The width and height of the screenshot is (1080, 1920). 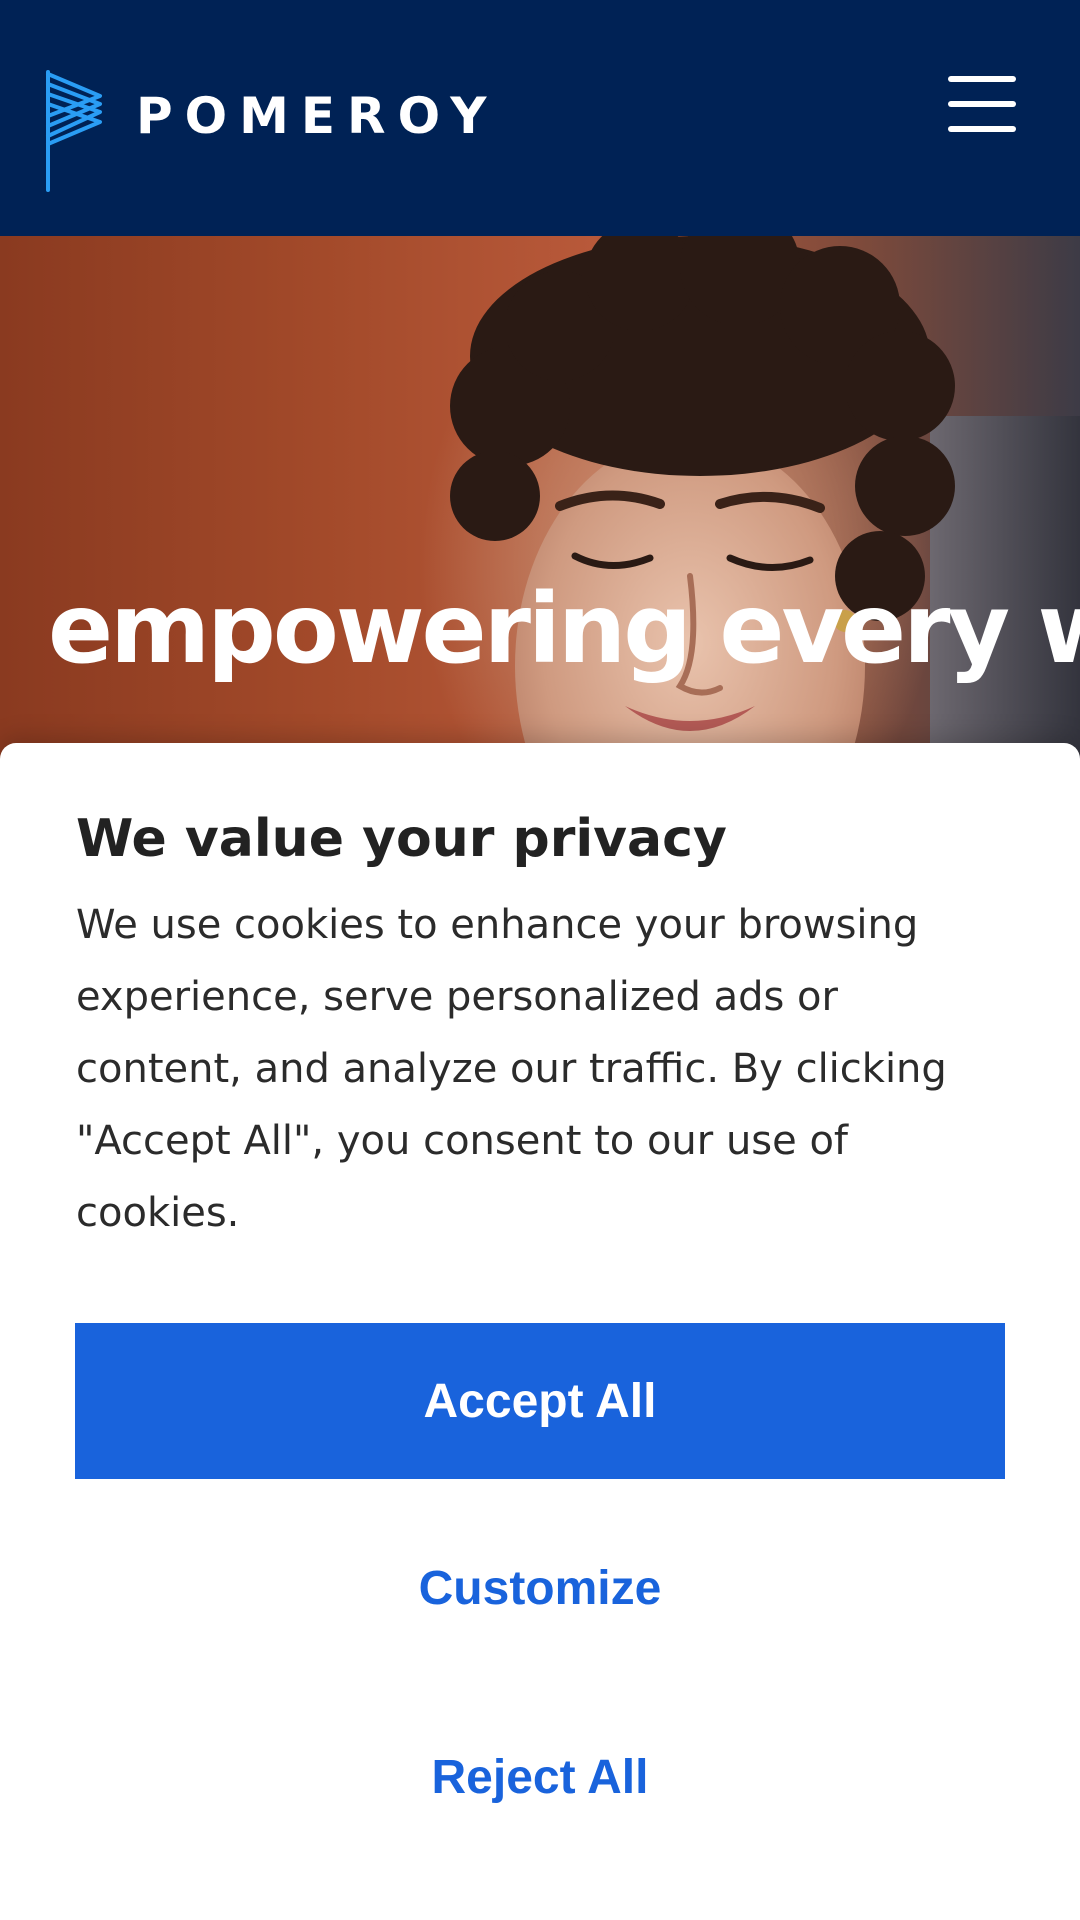 I want to click on reject-all-button: Reject All, so click(x=540, y=1777).